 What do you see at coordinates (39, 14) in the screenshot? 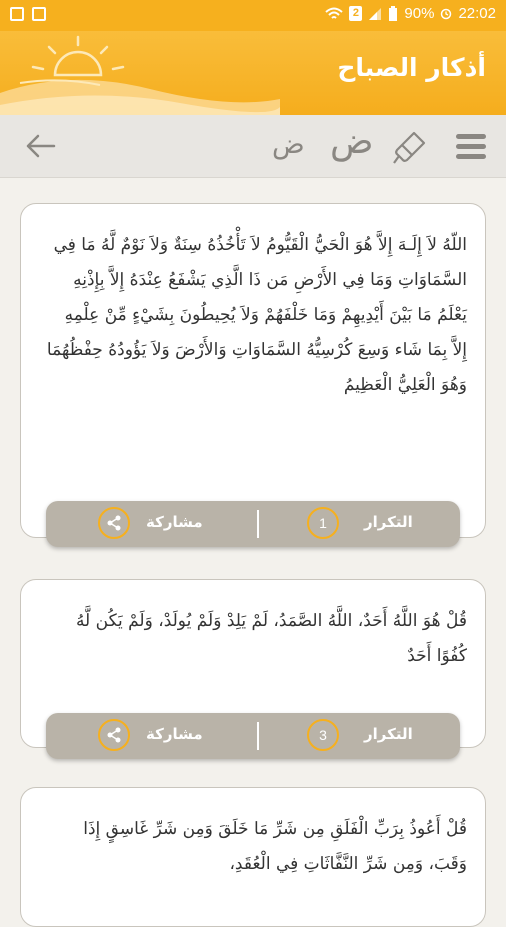
I see `image-notification-icon` at bounding box center [39, 14].